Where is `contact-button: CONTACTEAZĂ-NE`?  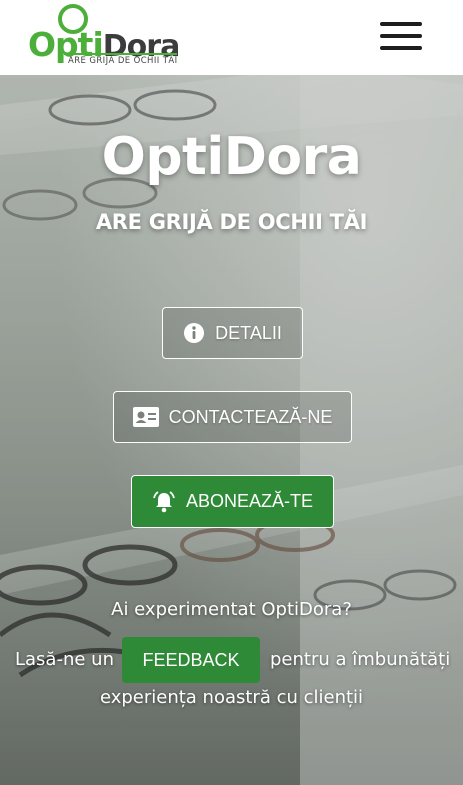 contact-button: CONTACTEAZĂ-NE is located at coordinates (232, 417).